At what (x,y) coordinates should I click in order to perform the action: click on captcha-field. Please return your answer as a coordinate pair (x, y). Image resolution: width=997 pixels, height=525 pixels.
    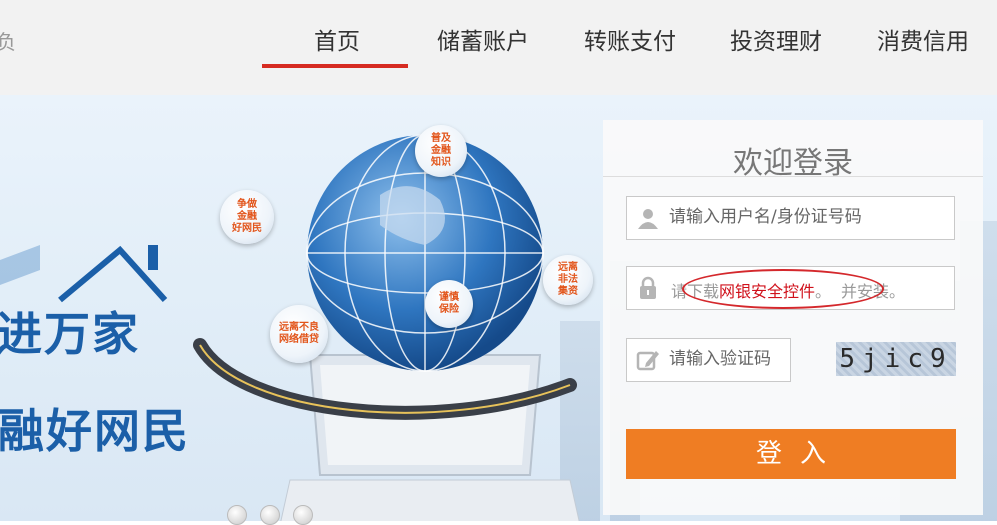
    Looking at the image, I should click on (708, 360).